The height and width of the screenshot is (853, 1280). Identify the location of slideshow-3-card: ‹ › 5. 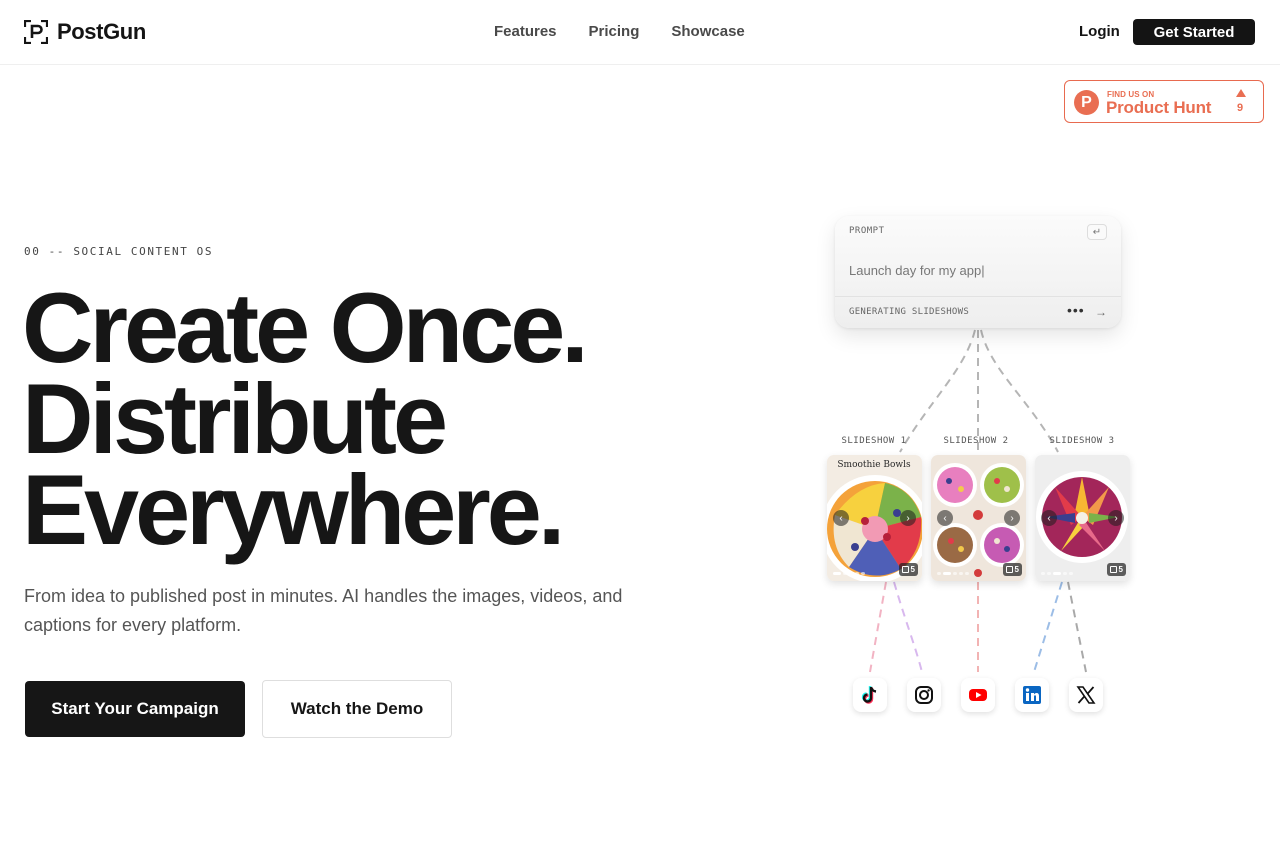
(1082, 518).